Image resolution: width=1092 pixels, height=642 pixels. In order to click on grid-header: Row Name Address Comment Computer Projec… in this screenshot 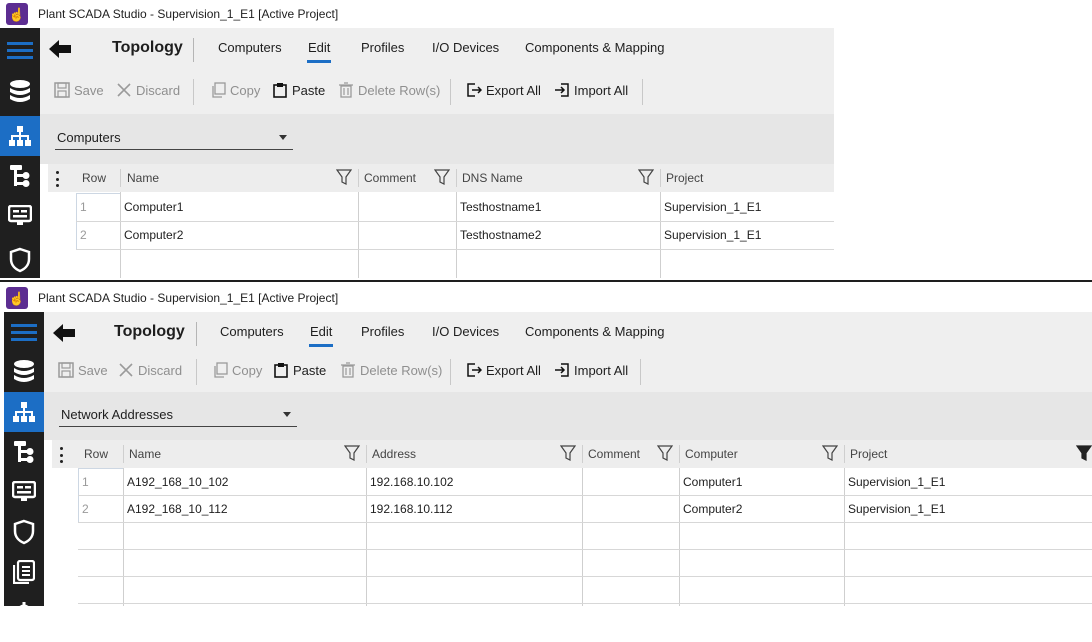, I will do `click(572, 454)`.